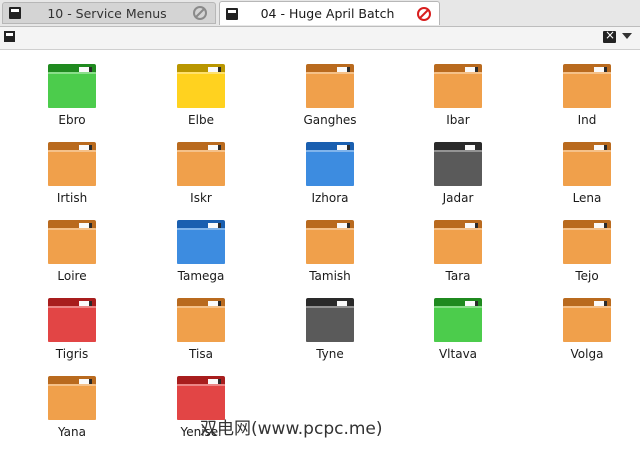 This screenshot has width=640, height=449. I want to click on folder-item: Elbe, so click(201, 91).